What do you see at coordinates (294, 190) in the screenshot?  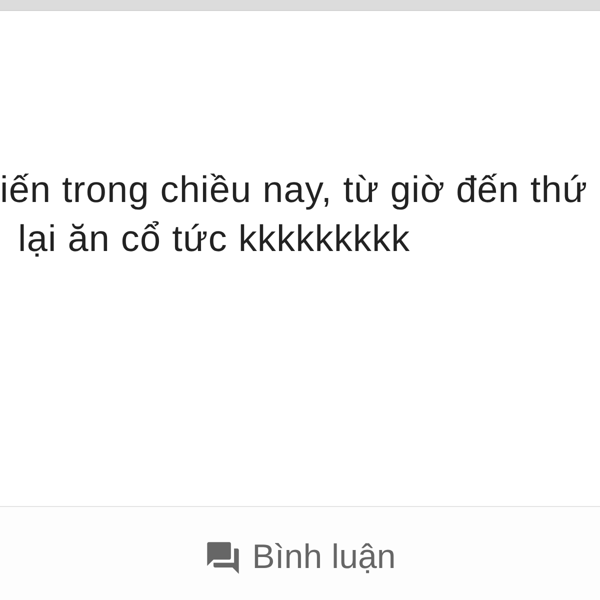 I see `post-text-line: iến trong chiều nay, từ giờ đến thứ` at bounding box center [294, 190].